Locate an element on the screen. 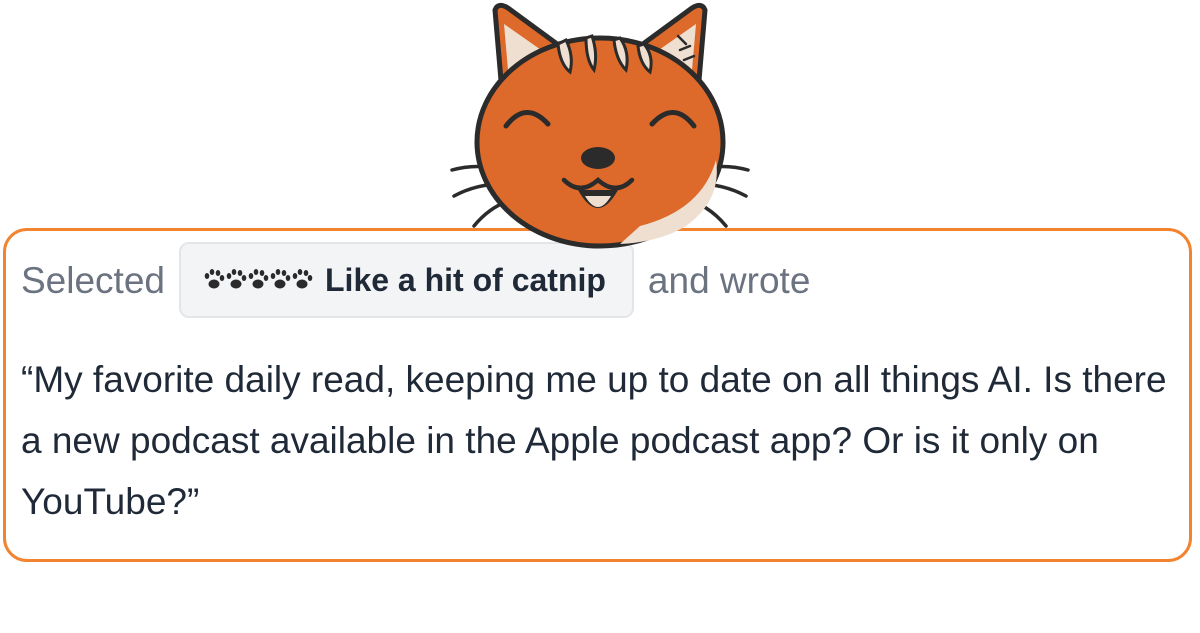 The height and width of the screenshot is (633, 1200). rating-row: Selected Like a hit of catnip and wrote is located at coordinates (415, 280).